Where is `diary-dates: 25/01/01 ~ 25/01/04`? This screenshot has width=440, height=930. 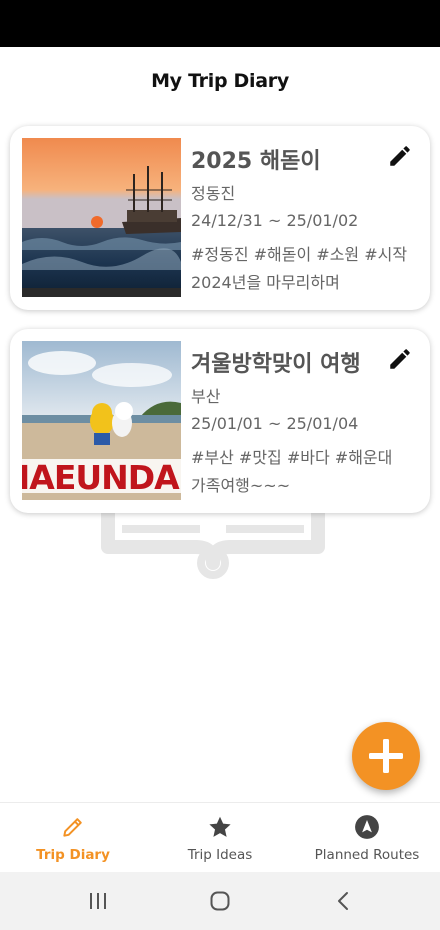
diary-dates: 25/01/01 ~ 25/01/04 is located at coordinates (275, 423).